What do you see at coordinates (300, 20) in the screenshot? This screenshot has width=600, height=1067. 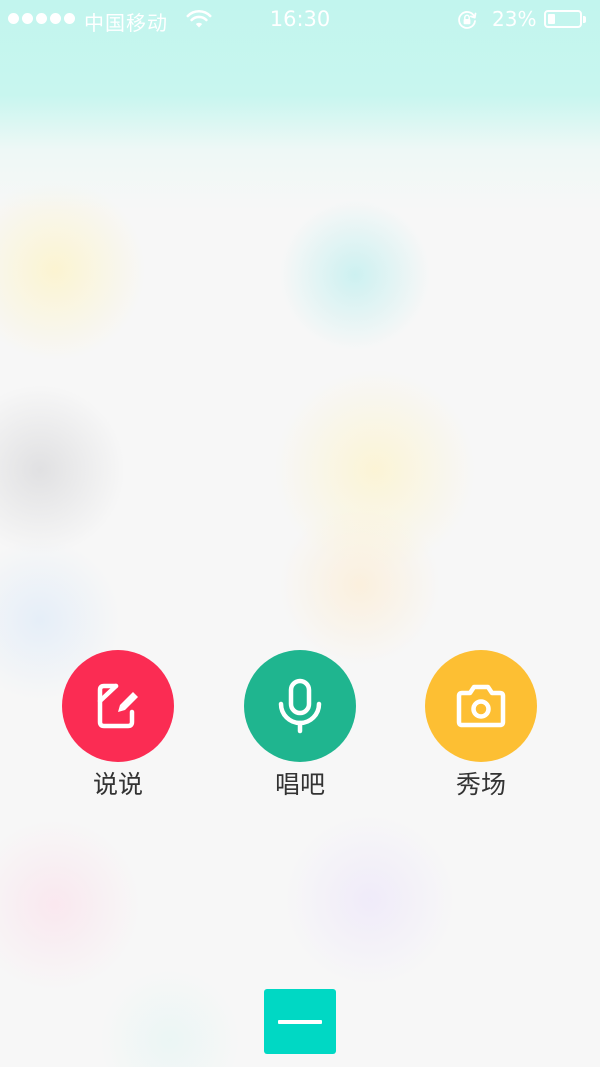 I see `status-bar: 中国移动 16:30 23%` at bounding box center [300, 20].